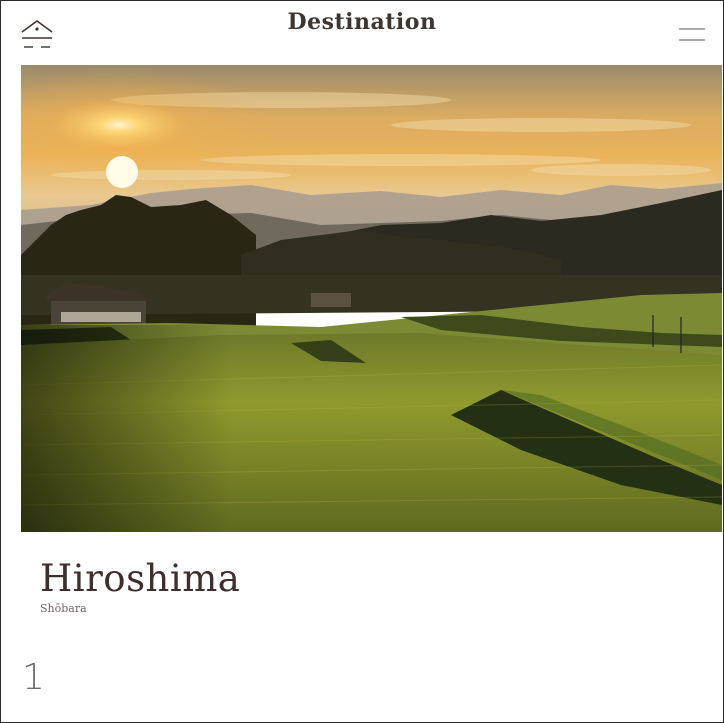 This screenshot has height=723, width=724. What do you see at coordinates (362, 22) in the screenshot?
I see `page-title: Destination` at bounding box center [362, 22].